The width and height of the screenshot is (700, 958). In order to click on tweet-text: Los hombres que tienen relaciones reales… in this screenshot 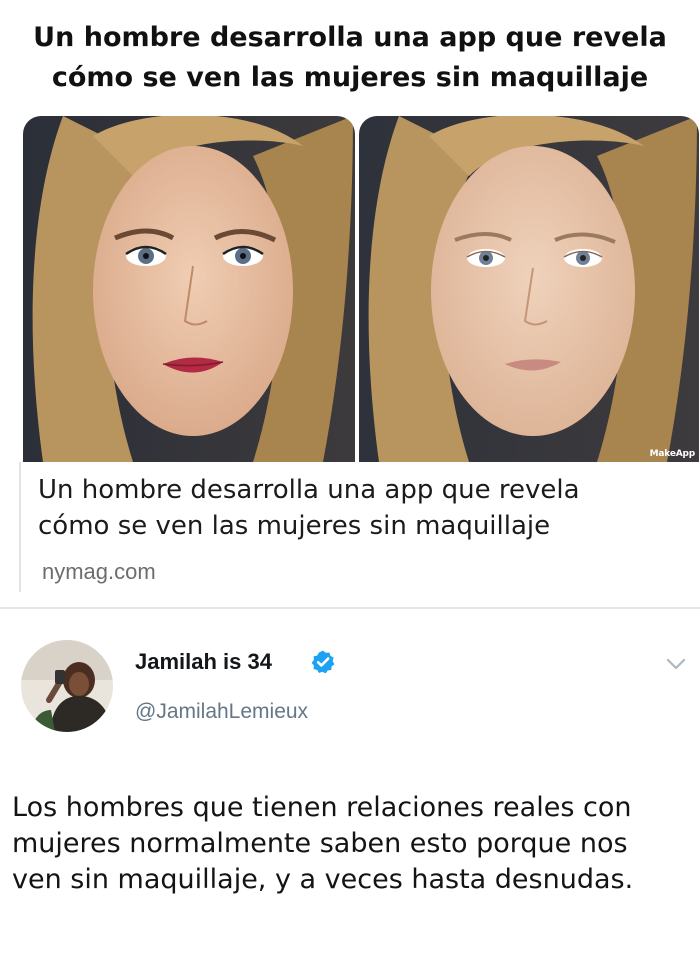, I will do `click(323, 843)`.